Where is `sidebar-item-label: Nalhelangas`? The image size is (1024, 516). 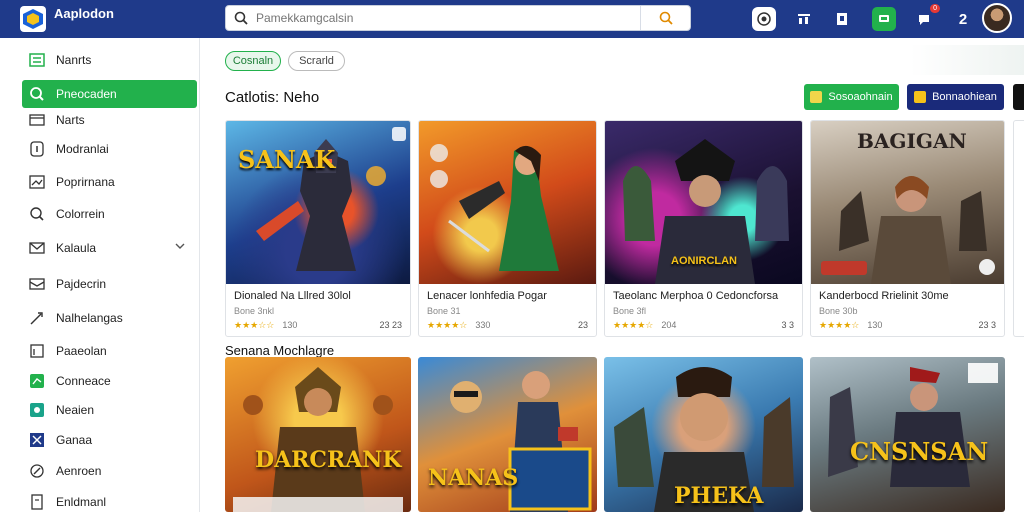
sidebar-item-label: Nalhelangas is located at coordinates (89, 318).